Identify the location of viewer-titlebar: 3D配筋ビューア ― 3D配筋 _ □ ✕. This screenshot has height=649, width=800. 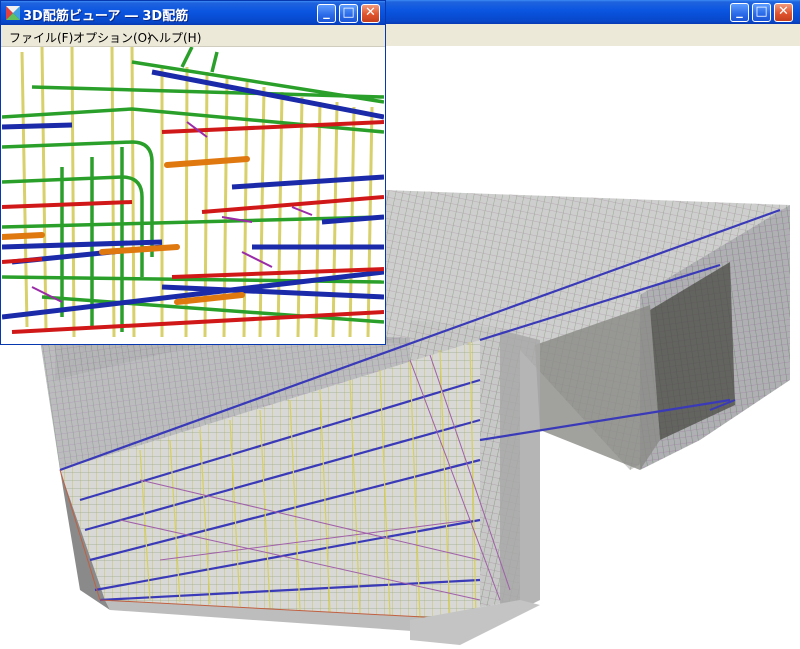
(193, 13).